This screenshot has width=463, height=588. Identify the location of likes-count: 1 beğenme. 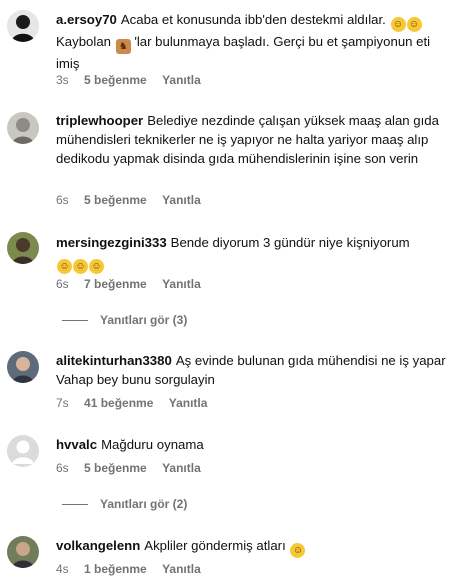
(115, 569).